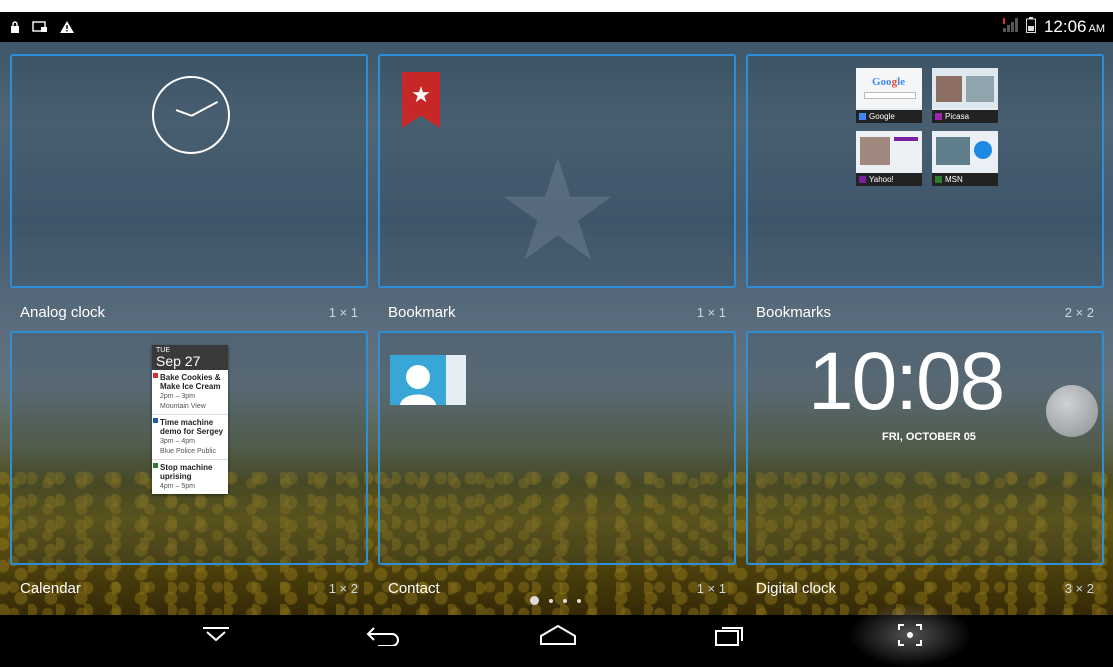 The height and width of the screenshot is (667, 1113). What do you see at coordinates (50, 588) in the screenshot?
I see `widget-name: Calendar` at bounding box center [50, 588].